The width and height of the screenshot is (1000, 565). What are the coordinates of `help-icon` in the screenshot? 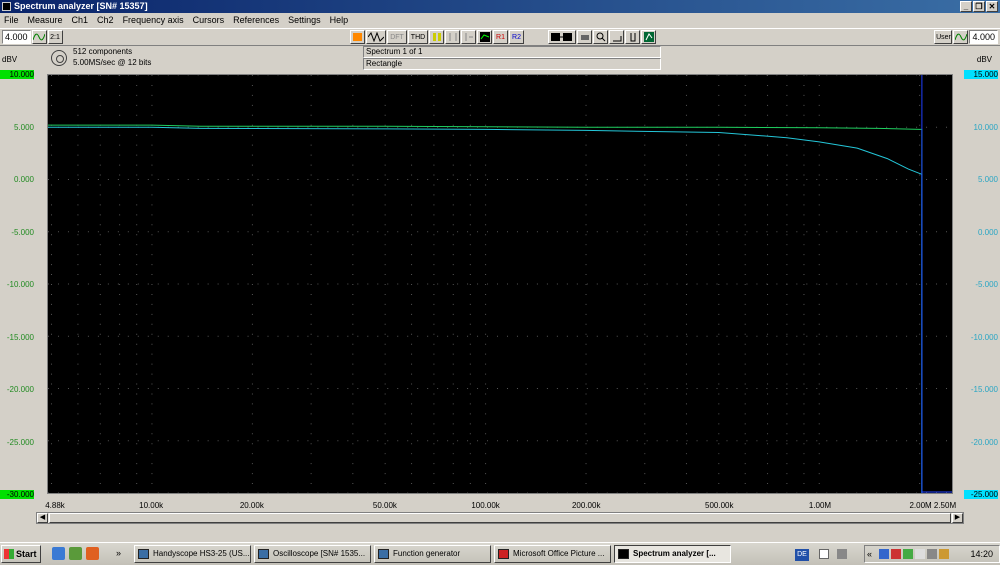 It's located at (824, 554).